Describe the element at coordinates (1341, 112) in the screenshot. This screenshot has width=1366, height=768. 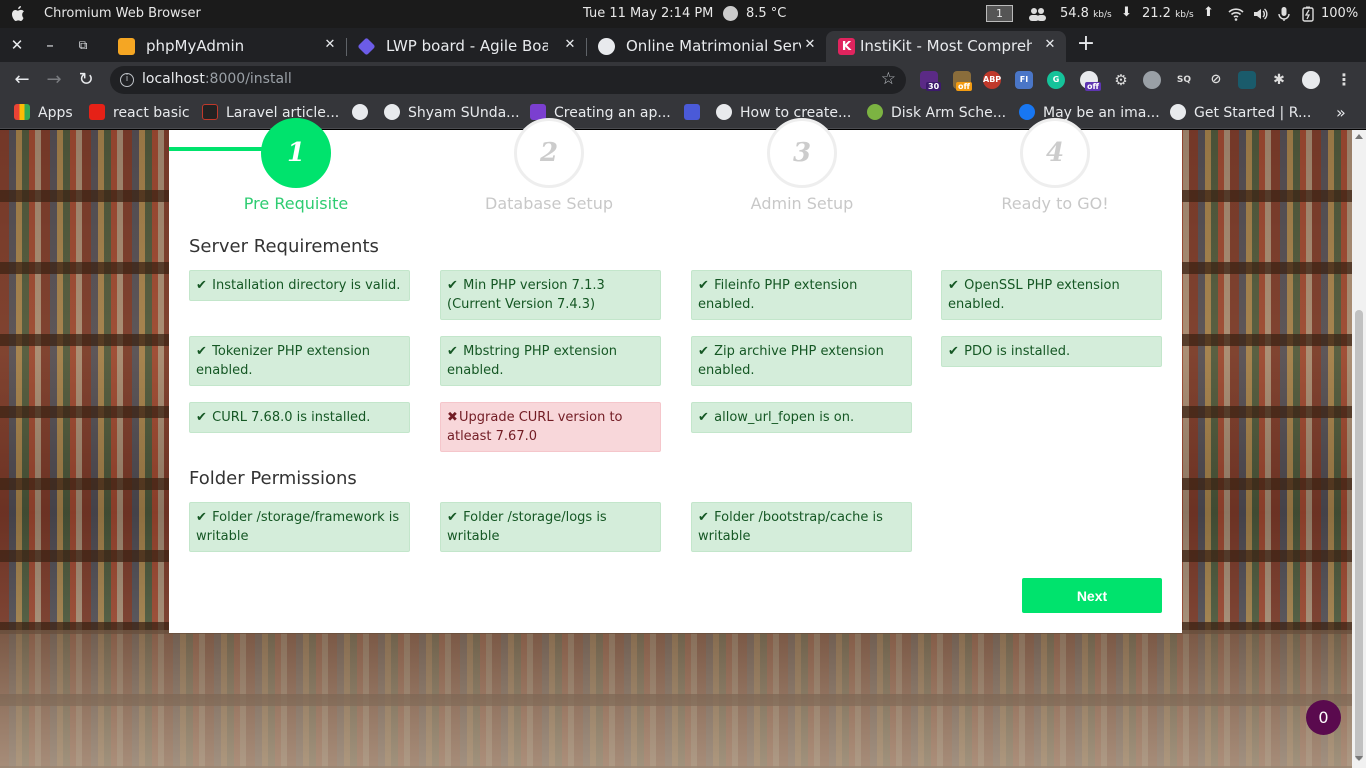
I see `bookmarks-overflow-icon: »` at that location.